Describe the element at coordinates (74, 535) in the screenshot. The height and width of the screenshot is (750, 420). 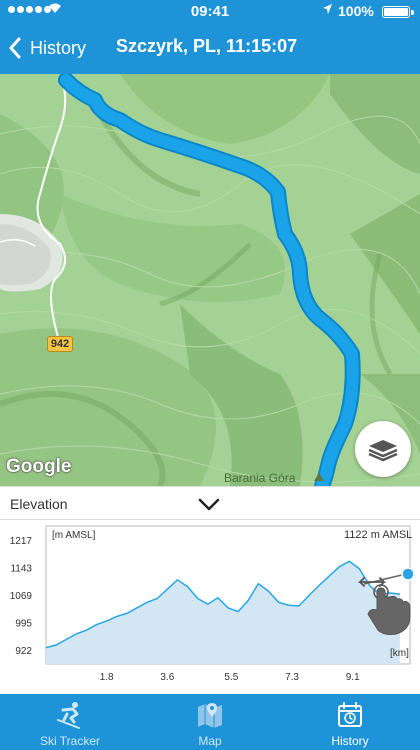
I see `y-axis-label: [m AMSL]` at that location.